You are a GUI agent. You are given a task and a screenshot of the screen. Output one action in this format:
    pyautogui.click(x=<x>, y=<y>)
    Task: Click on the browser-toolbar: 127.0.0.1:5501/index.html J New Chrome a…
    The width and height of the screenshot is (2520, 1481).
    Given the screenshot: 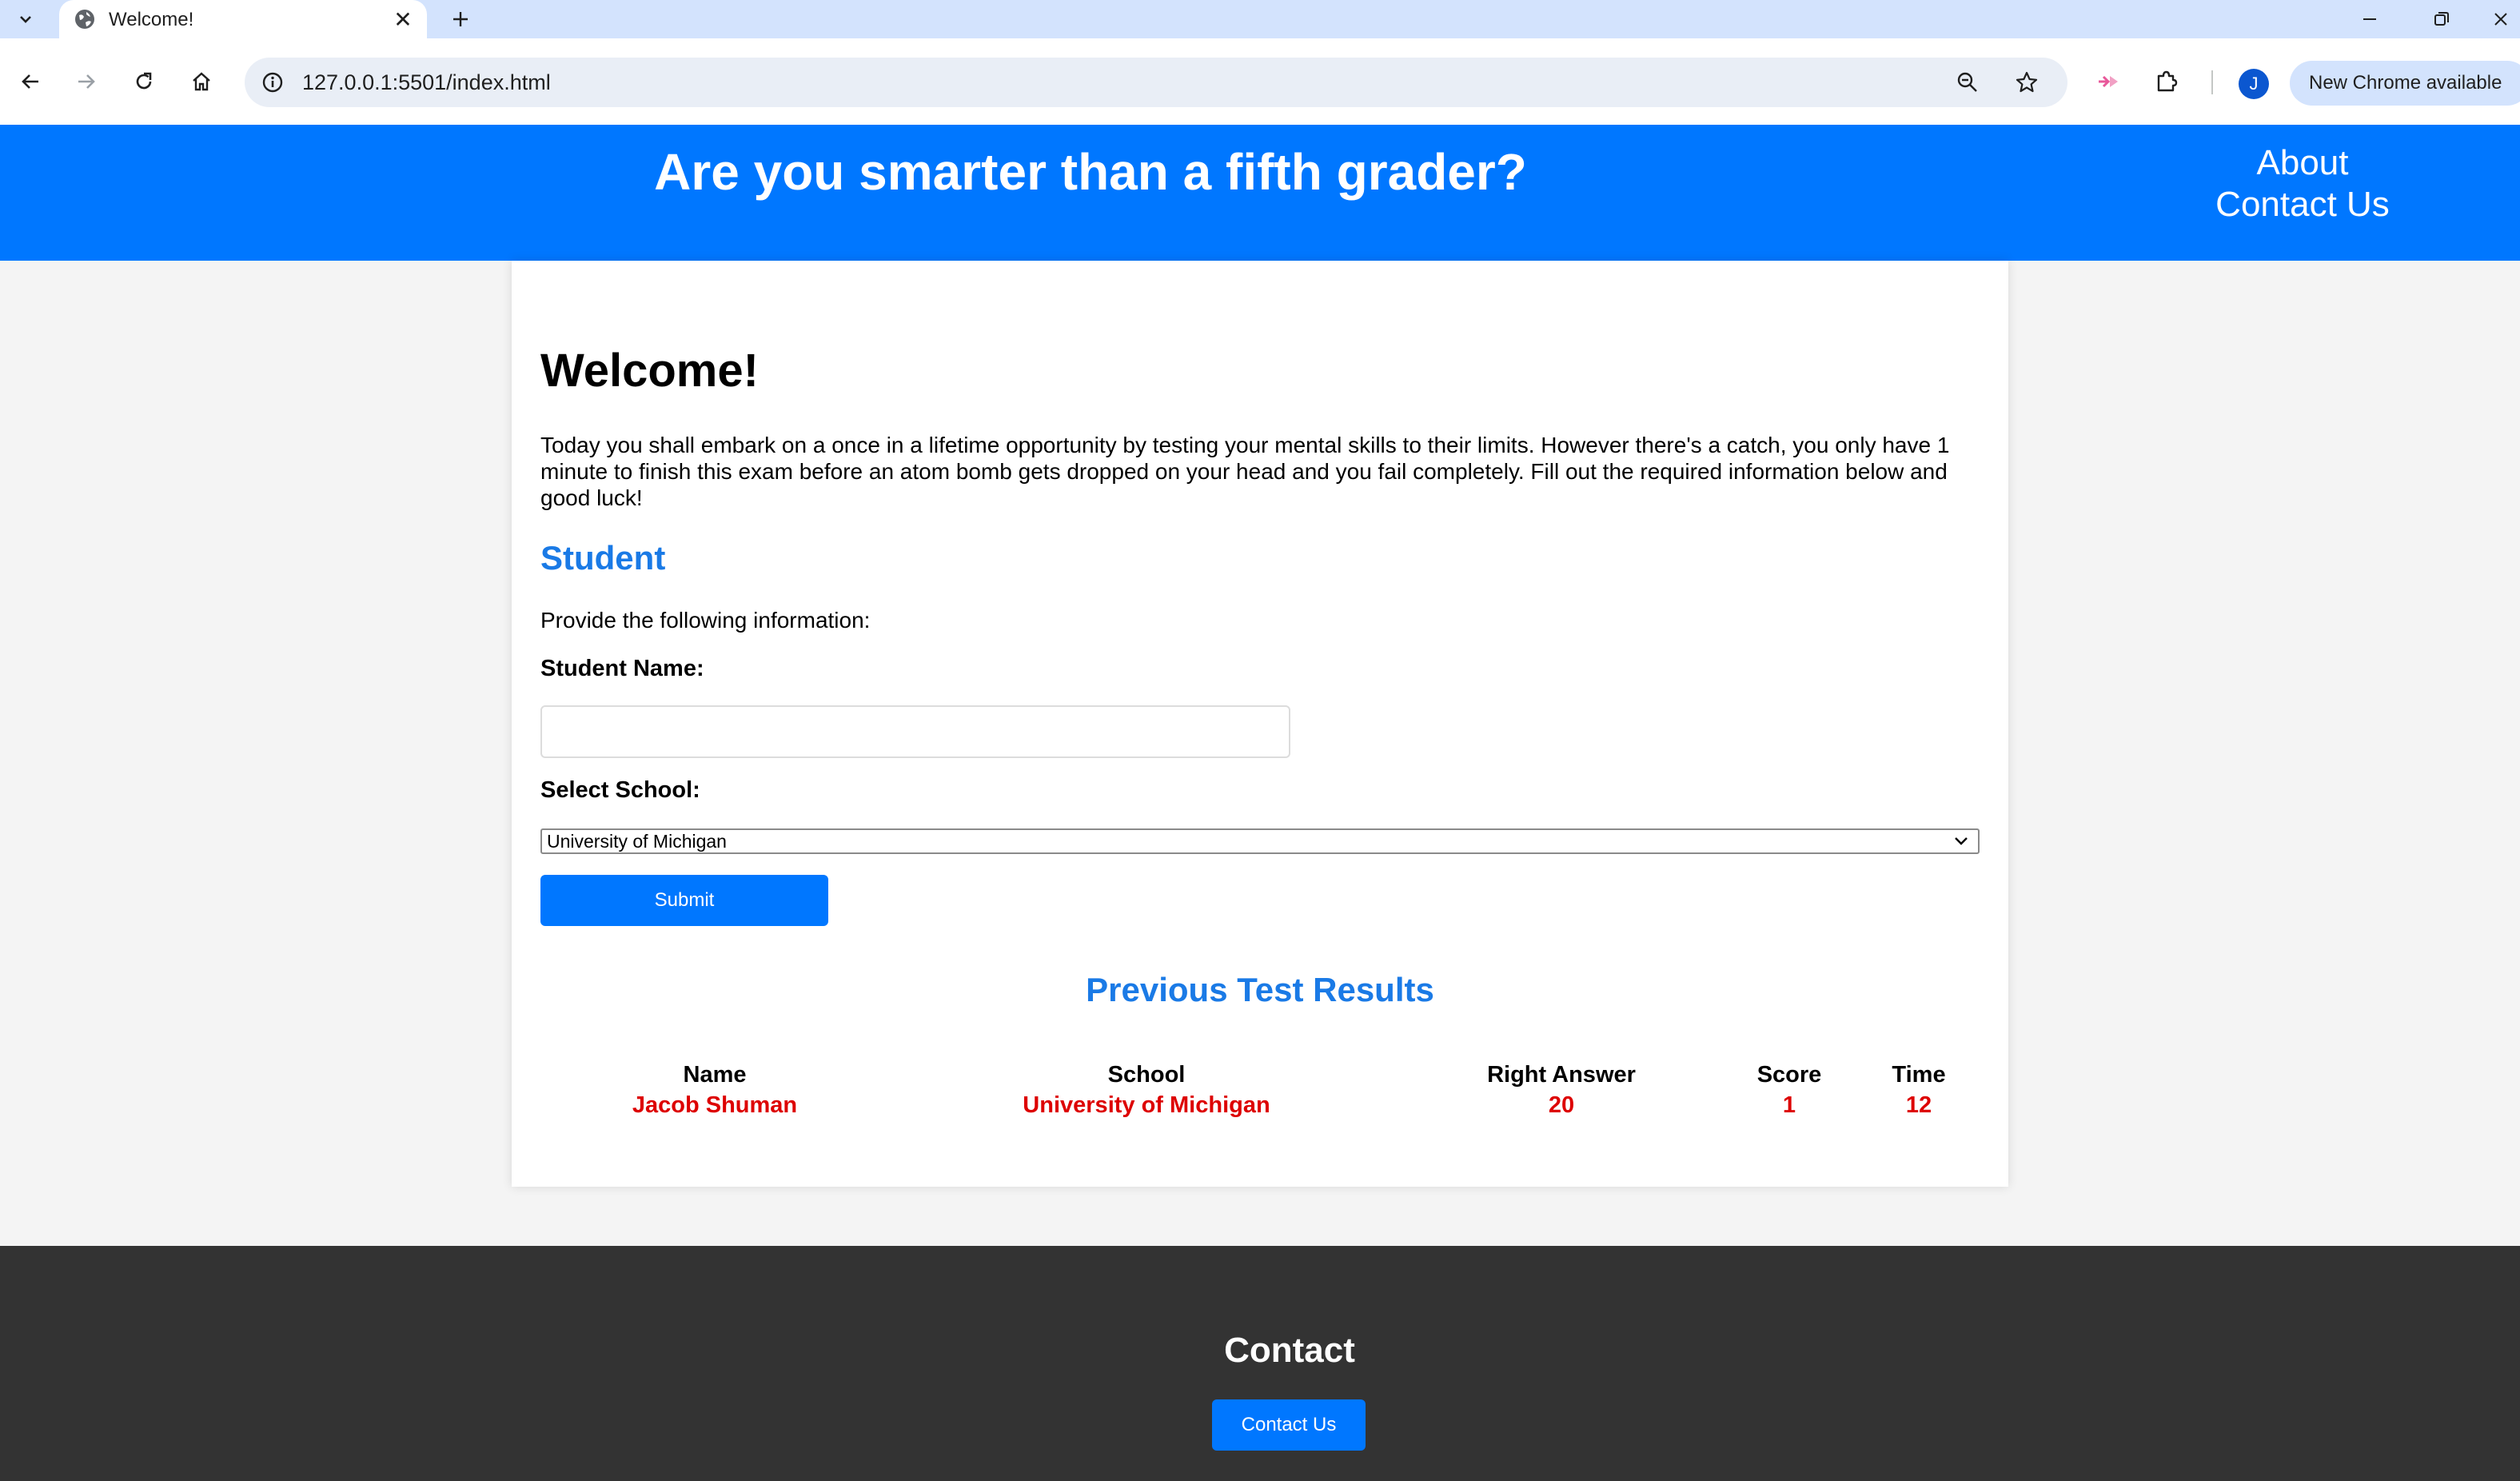 What is the action you would take?
    pyautogui.click(x=1260, y=81)
    